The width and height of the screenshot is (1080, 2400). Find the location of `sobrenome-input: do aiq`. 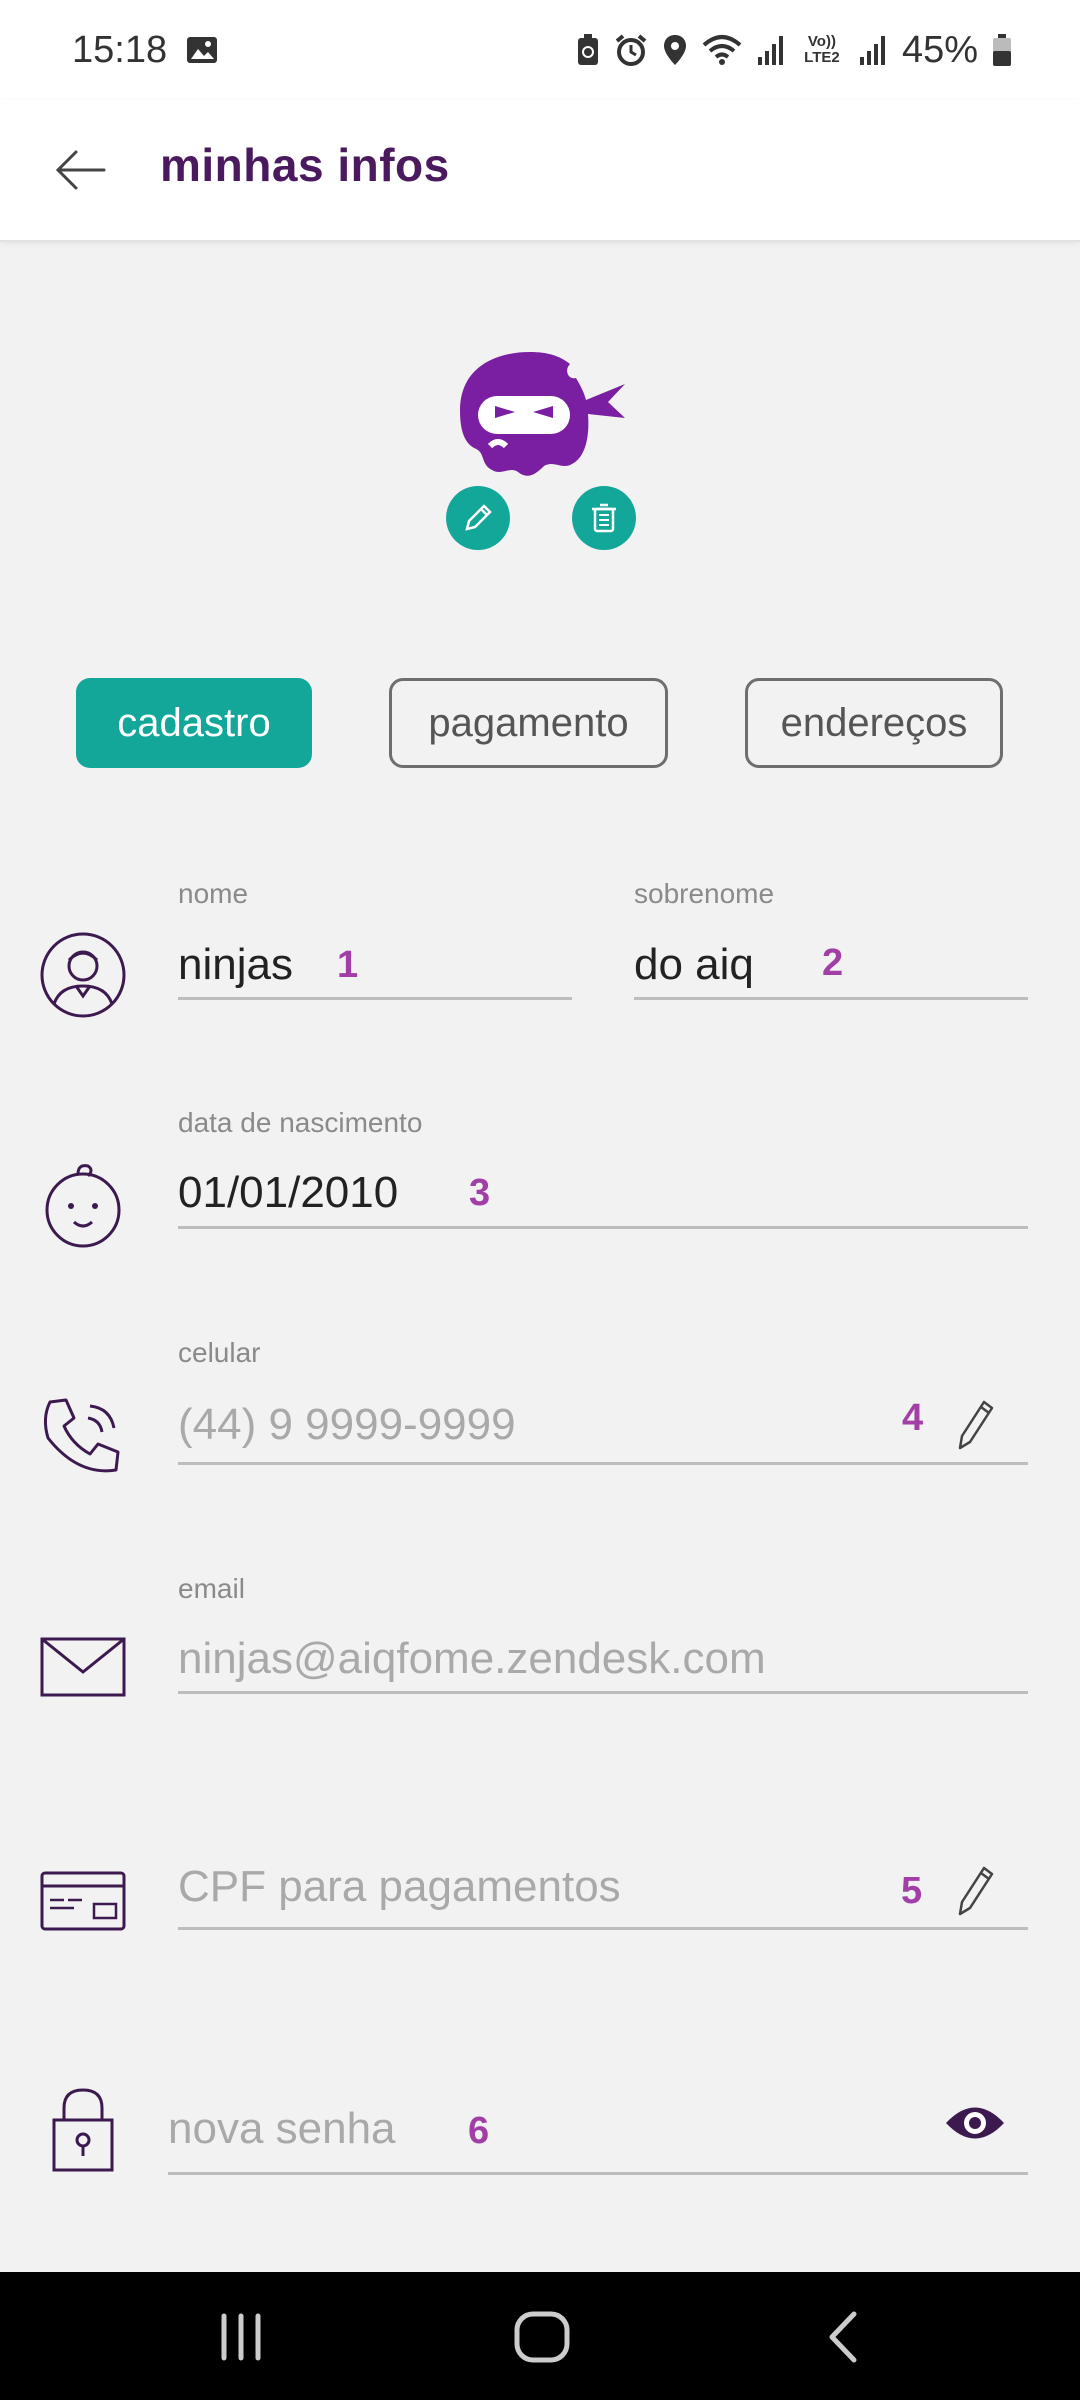

sobrenome-input: do aiq is located at coordinates (694, 965).